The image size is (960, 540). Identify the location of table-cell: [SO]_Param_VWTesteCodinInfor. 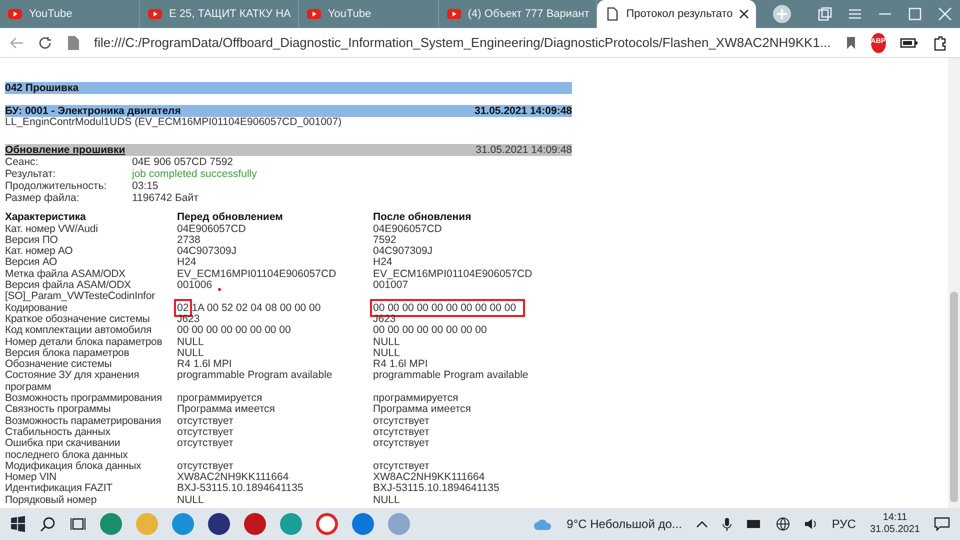
(80, 296).